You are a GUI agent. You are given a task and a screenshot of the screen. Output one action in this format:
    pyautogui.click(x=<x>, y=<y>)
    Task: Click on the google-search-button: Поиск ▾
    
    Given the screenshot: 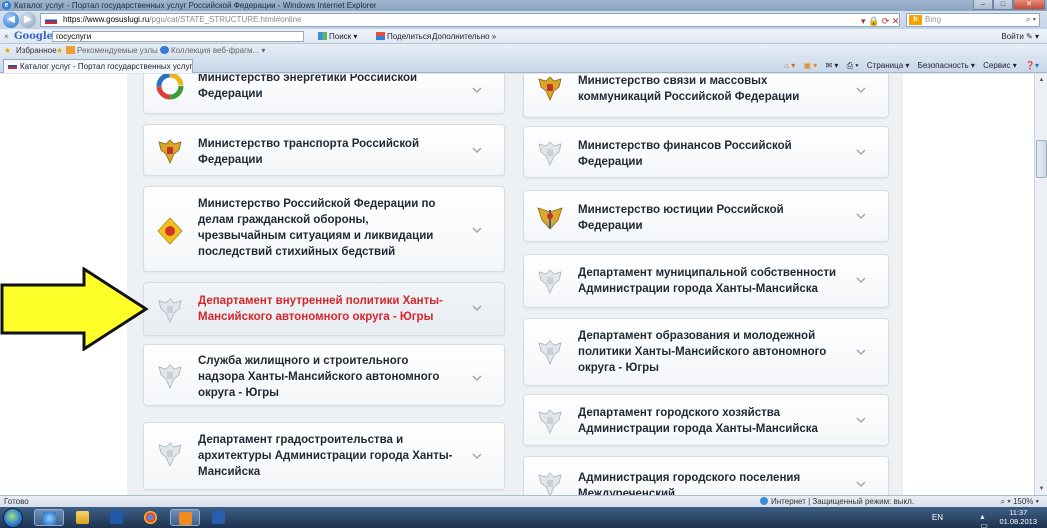 What is the action you would take?
    pyautogui.click(x=337, y=36)
    